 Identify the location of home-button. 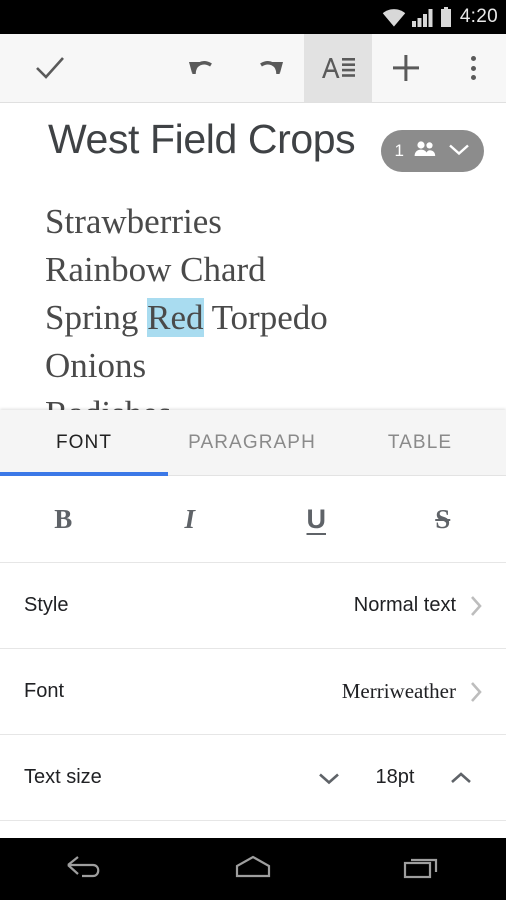
(253, 869).